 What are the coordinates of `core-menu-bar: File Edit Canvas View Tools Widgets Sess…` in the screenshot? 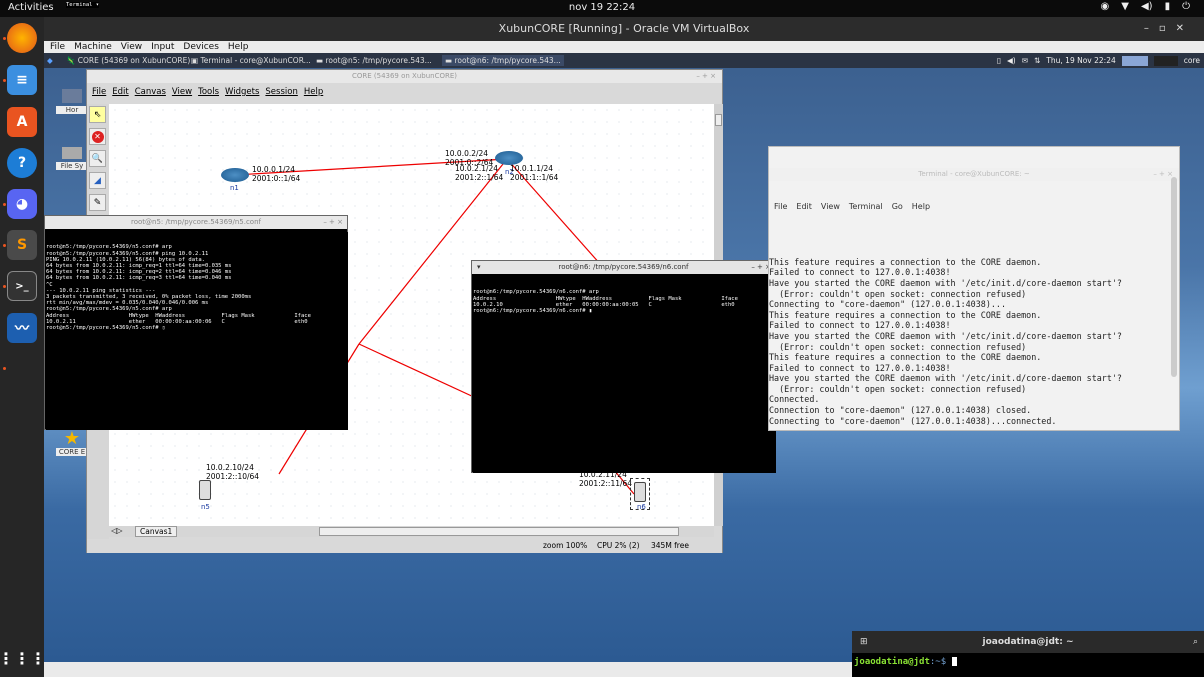 It's located at (404, 91).